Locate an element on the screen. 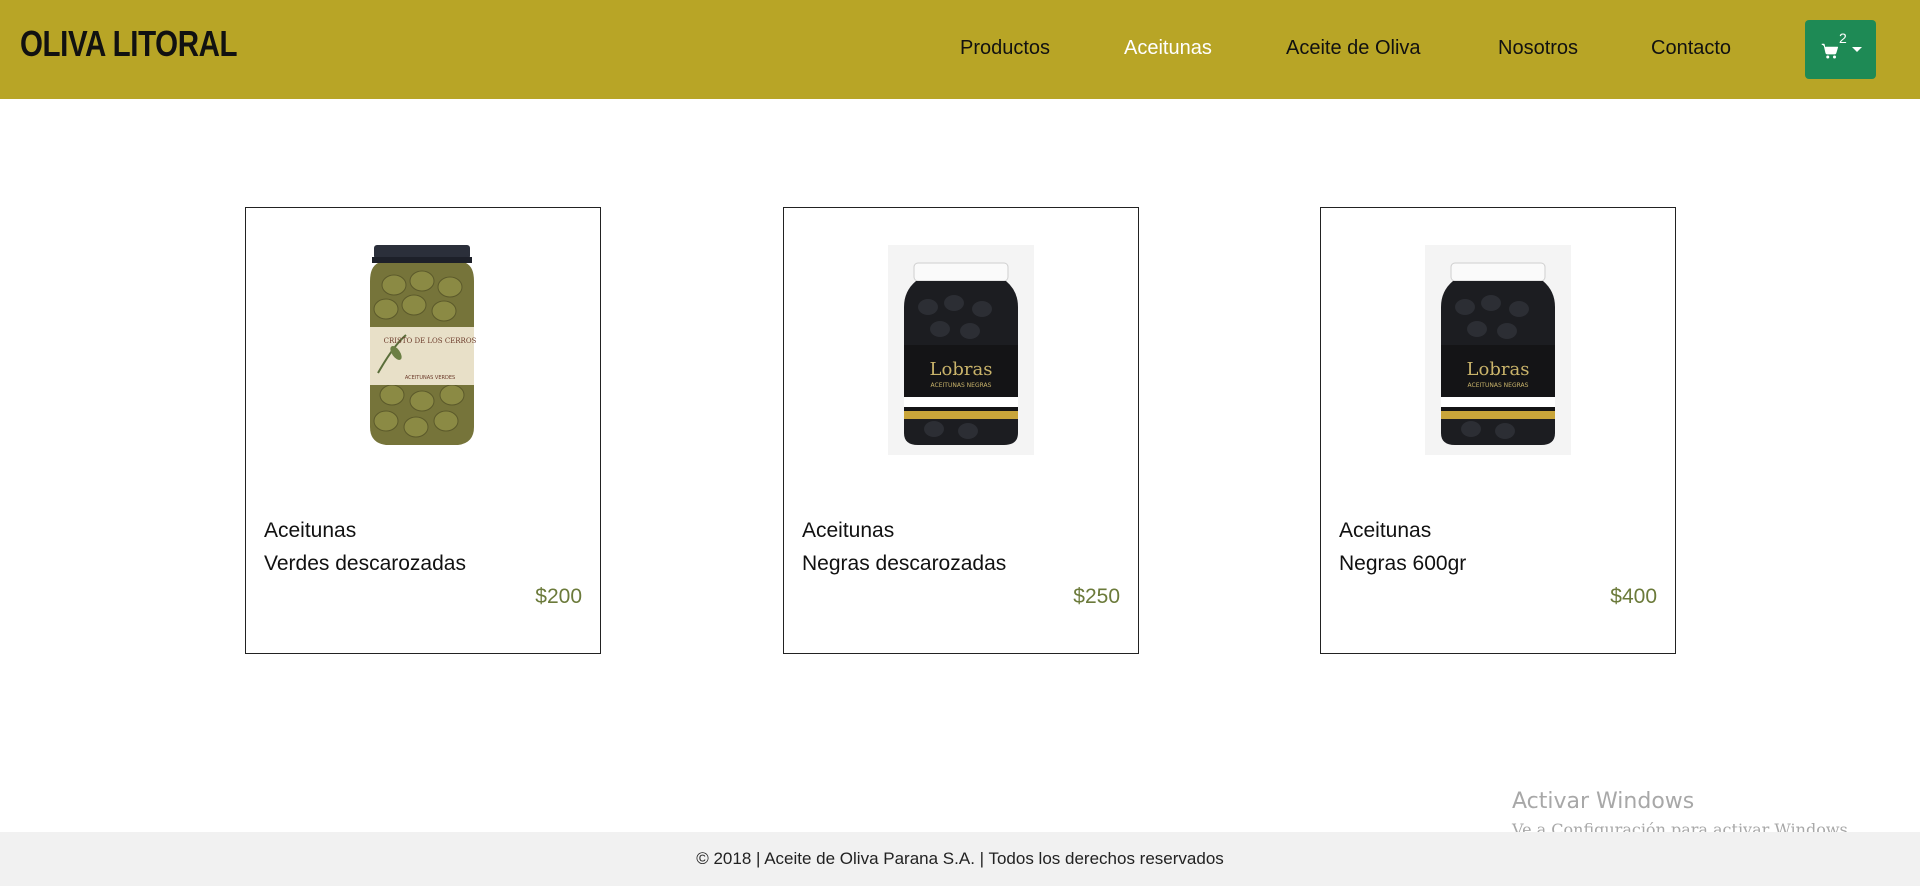 The width and height of the screenshot is (1920, 886). caret-down-icon is located at coordinates (1857, 49).